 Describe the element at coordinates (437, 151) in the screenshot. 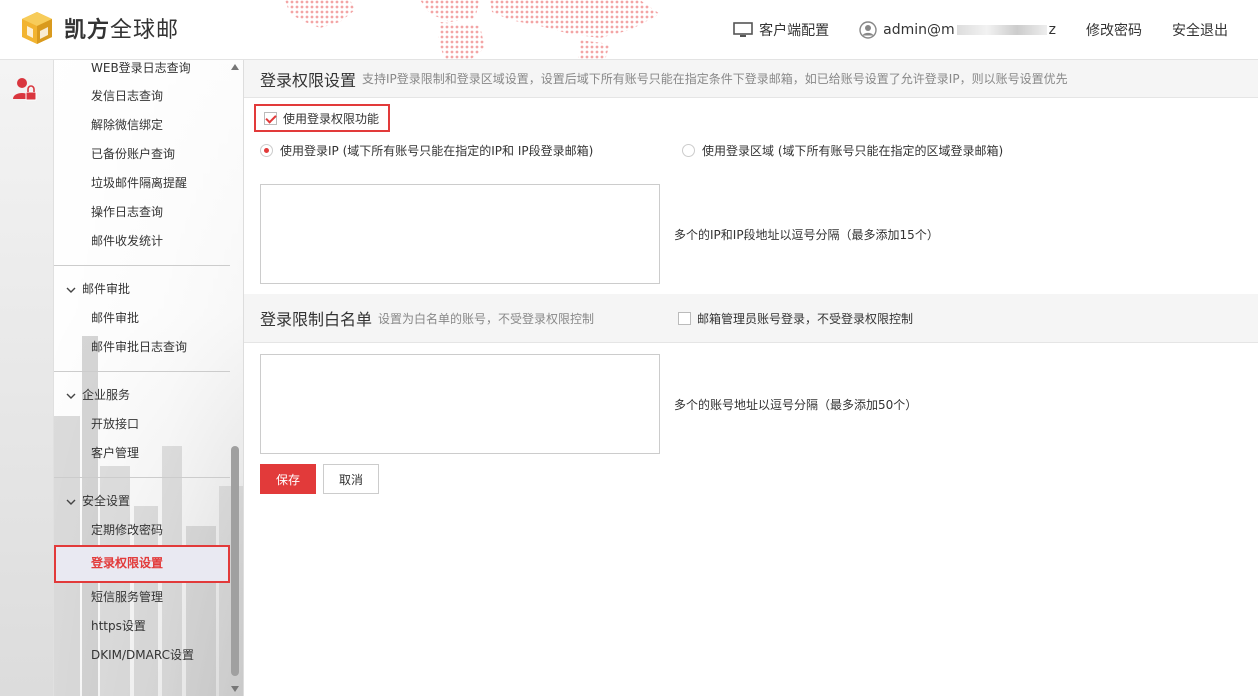

I see `radio-login-ip-label: 使用登录IP (域下所有账号只能在指定的IP和 IP段登录邮箱)` at that location.